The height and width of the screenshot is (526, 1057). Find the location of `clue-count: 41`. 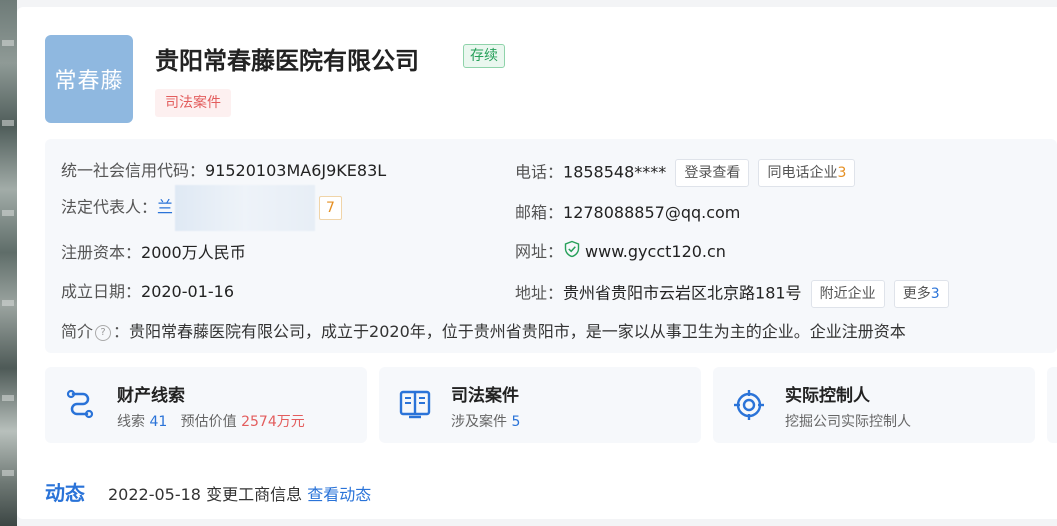

clue-count: 41 is located at coordinates (158, 422).